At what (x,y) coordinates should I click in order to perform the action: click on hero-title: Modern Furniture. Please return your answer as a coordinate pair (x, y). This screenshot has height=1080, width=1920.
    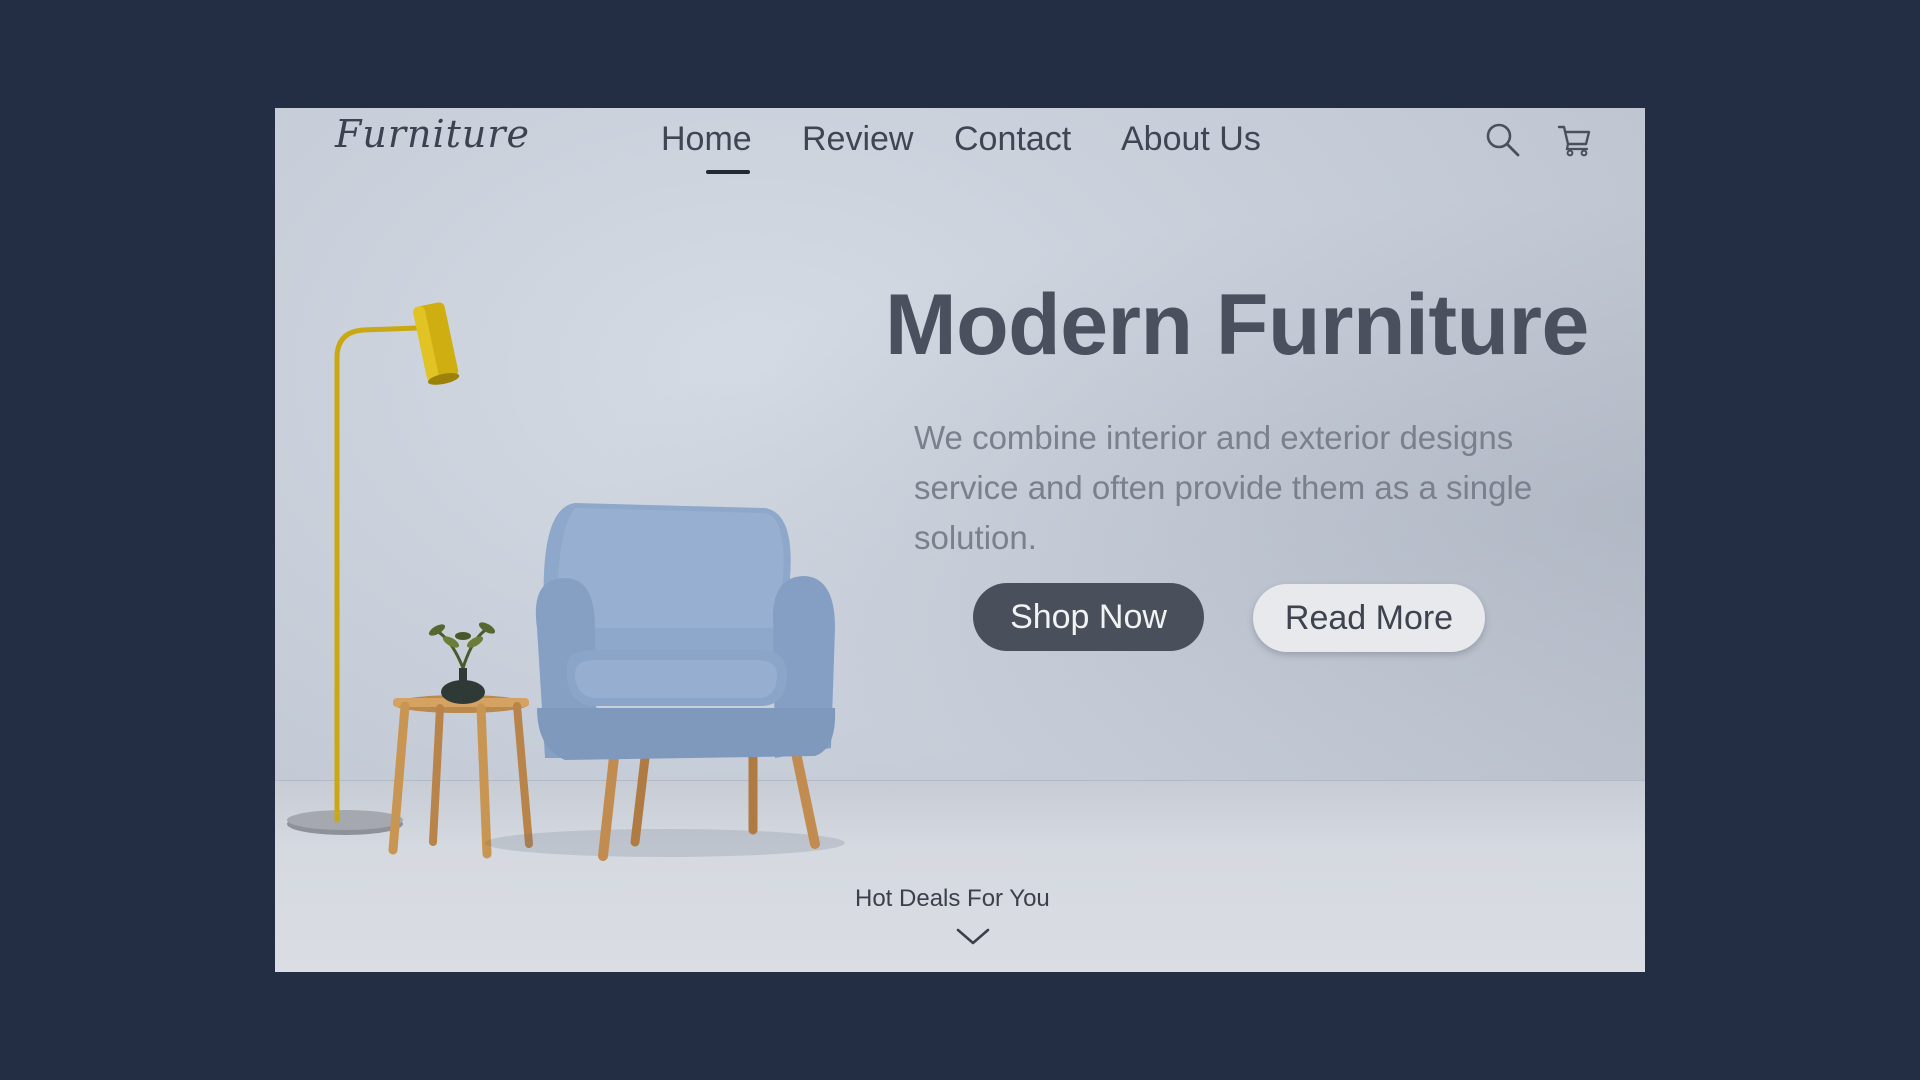
    Looking at the image, I should click on (1237, 325).